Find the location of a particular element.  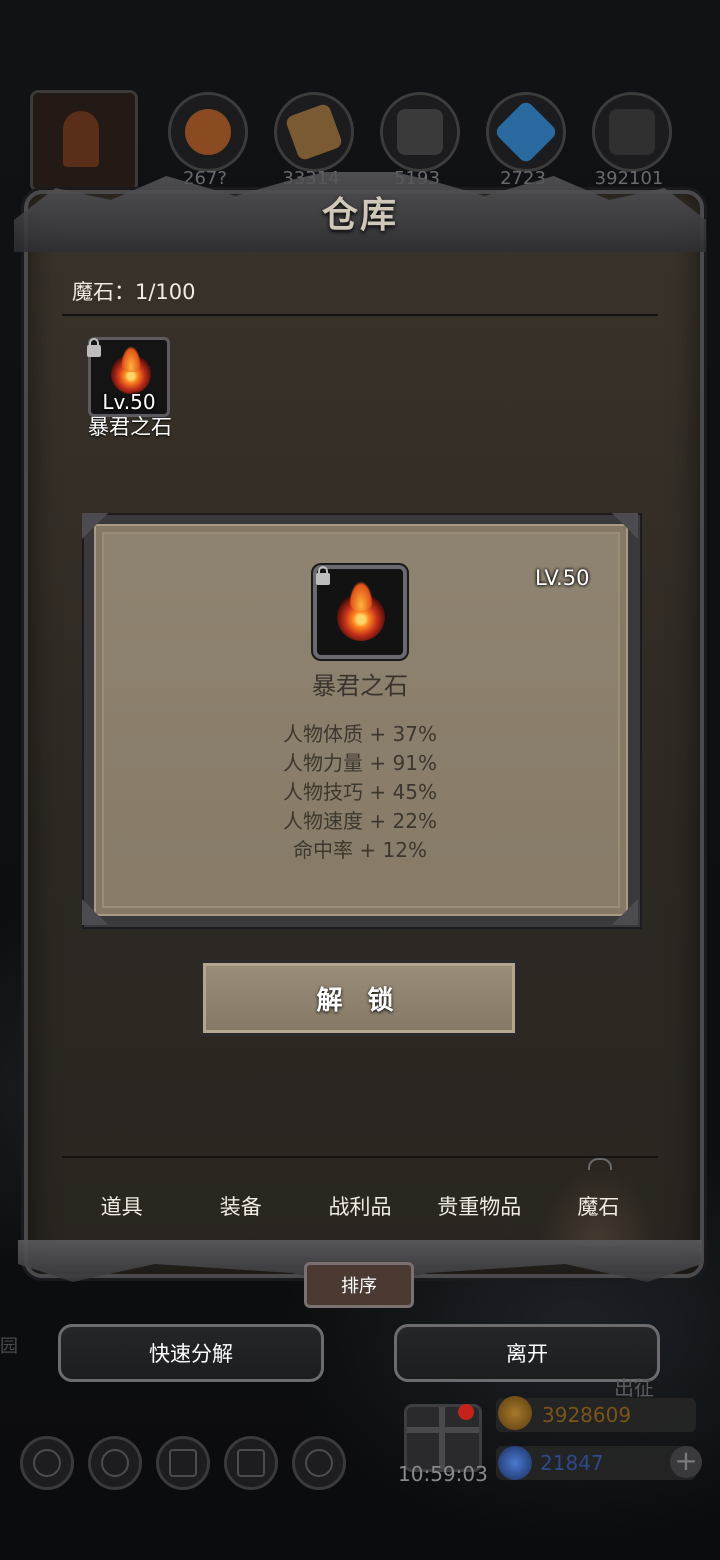

book-icon is located at coordinates (183, 1463).